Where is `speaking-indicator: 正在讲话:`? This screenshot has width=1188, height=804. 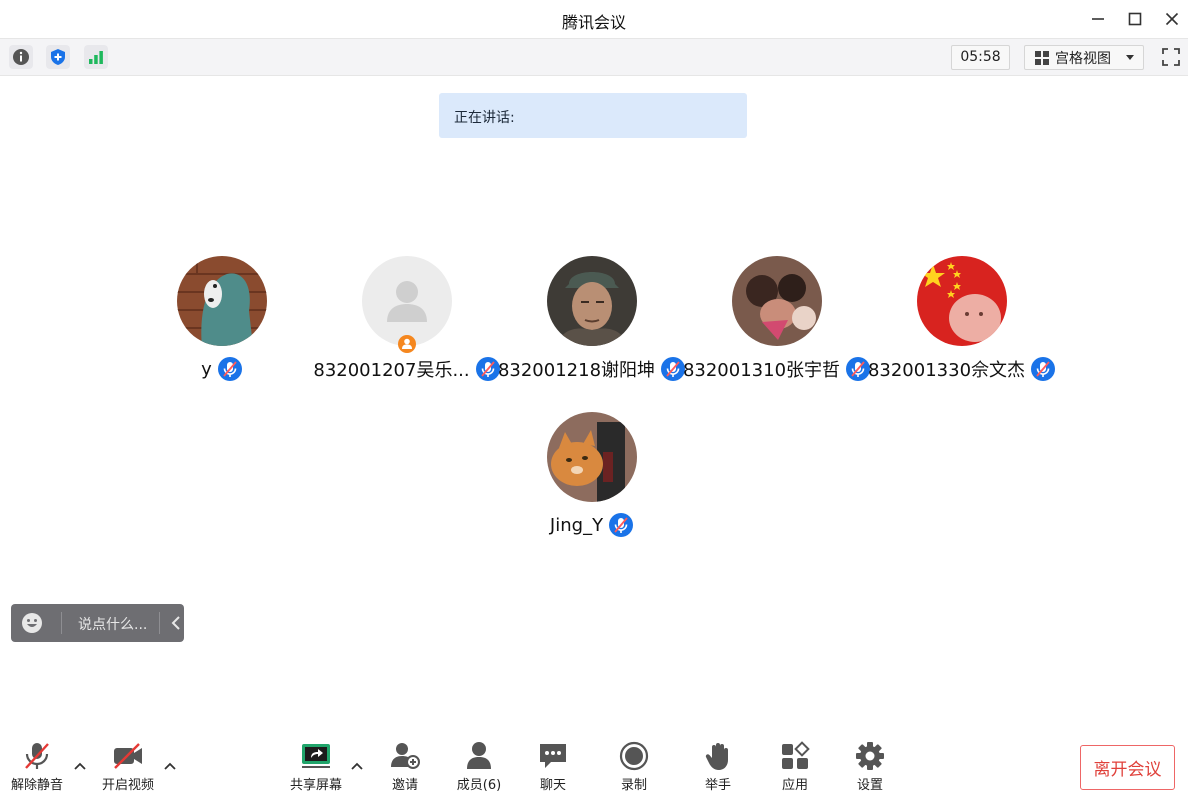 speaking-indicator: 正在讲话: is located at coordinates (593, 115).